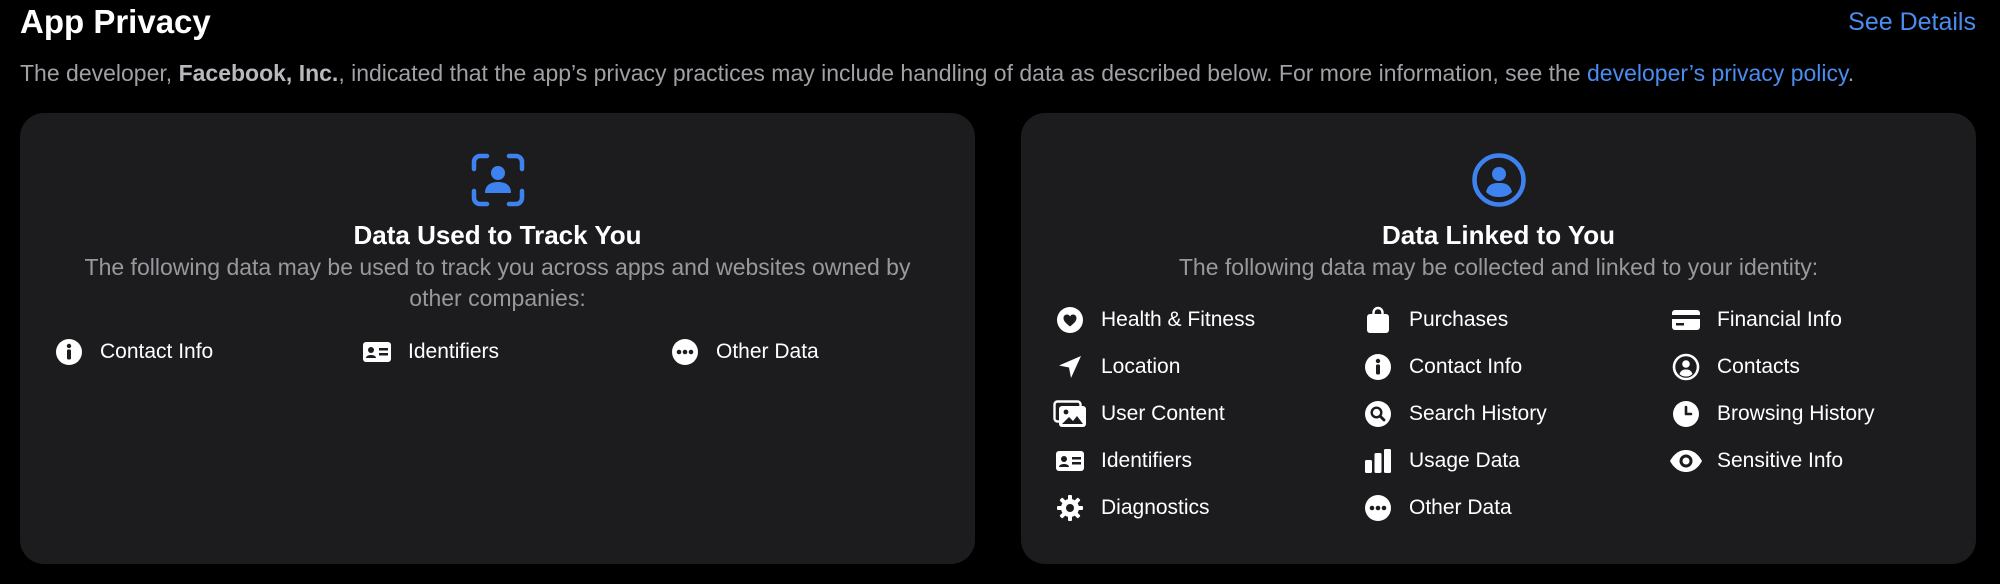 The height and width of the screenshot is (584, 2000). I want to click on item-label: Search History, so click(1478, 413).